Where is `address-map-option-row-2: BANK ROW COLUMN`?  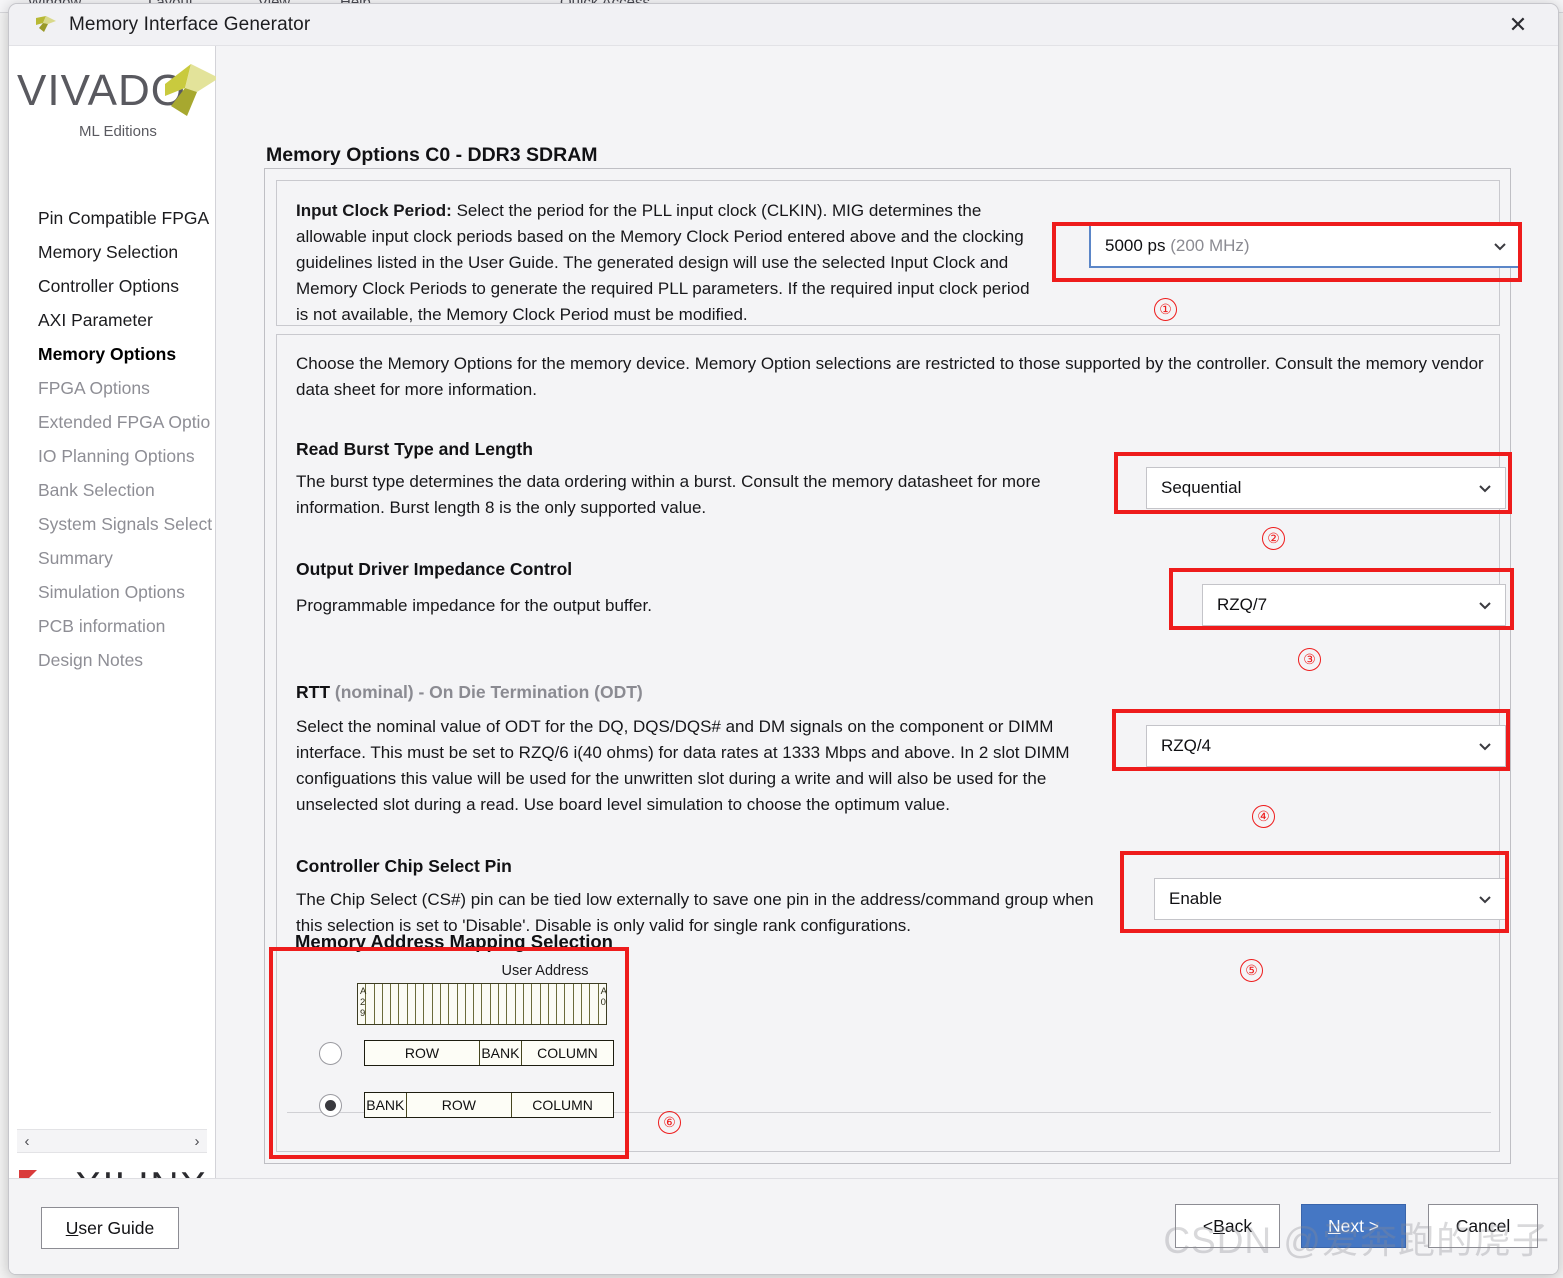 address-map-option-row-2: BANK ROW COLUMN is located at coordinates (466, 1105).